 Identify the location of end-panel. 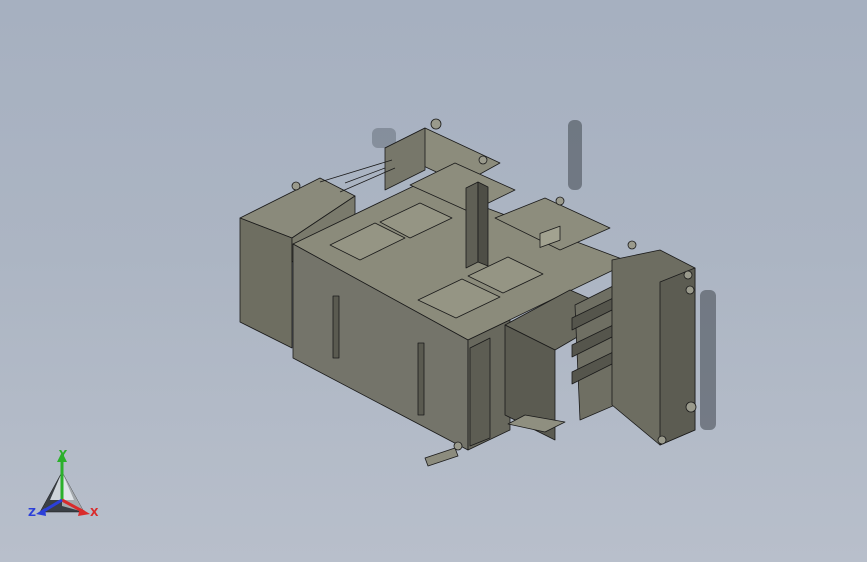
(480, 392).